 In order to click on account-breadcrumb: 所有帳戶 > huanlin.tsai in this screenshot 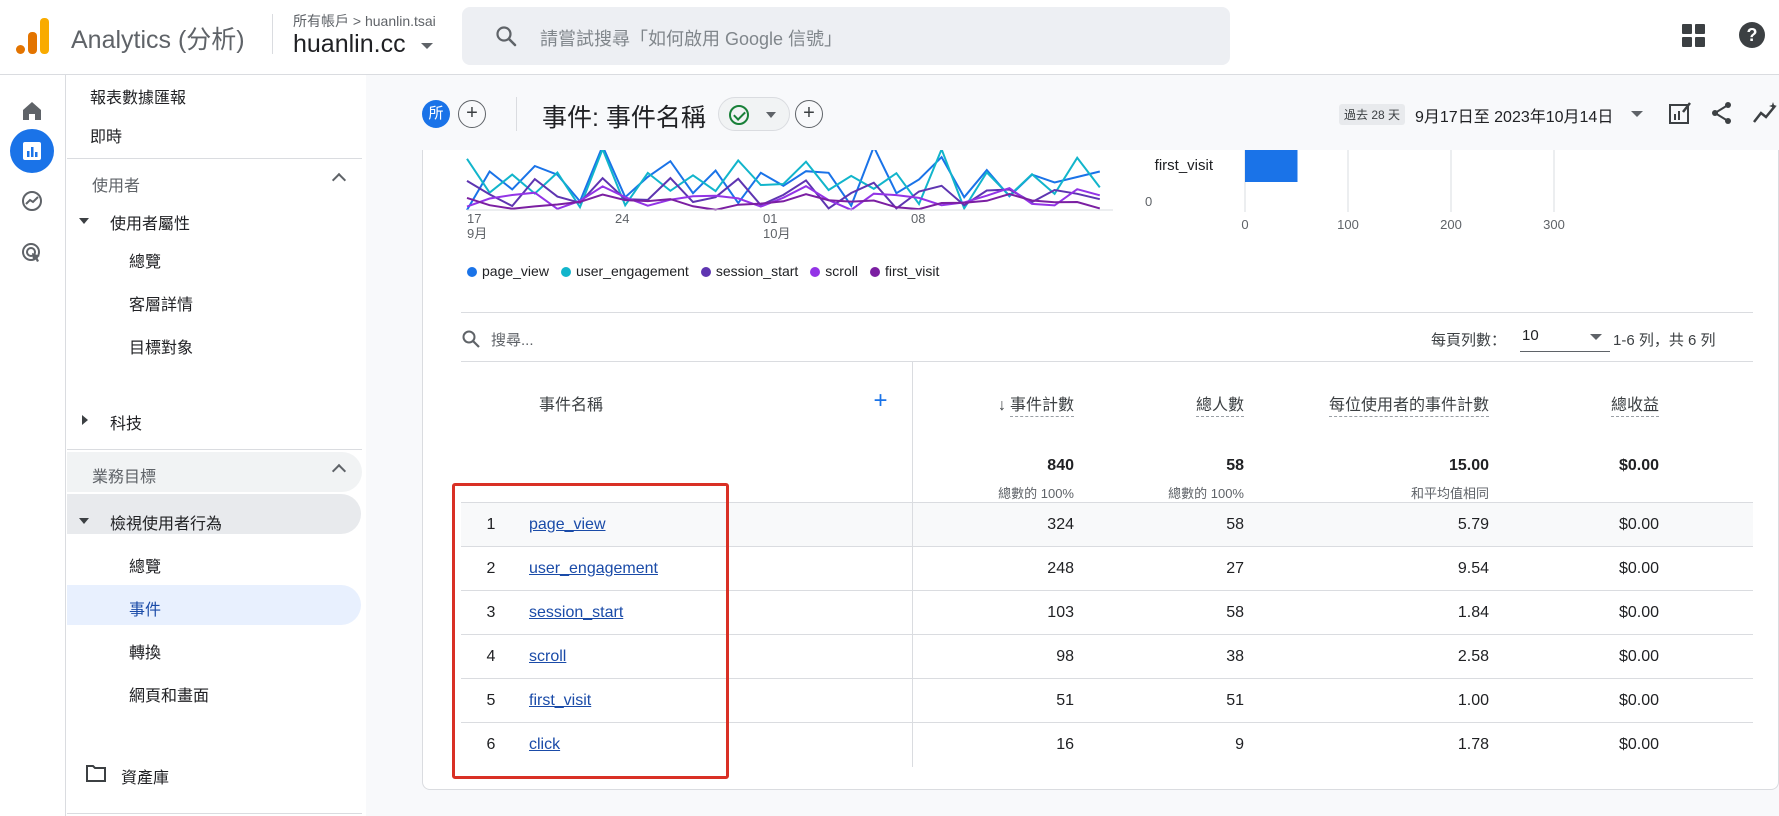, I will do `click(364, 21)`.